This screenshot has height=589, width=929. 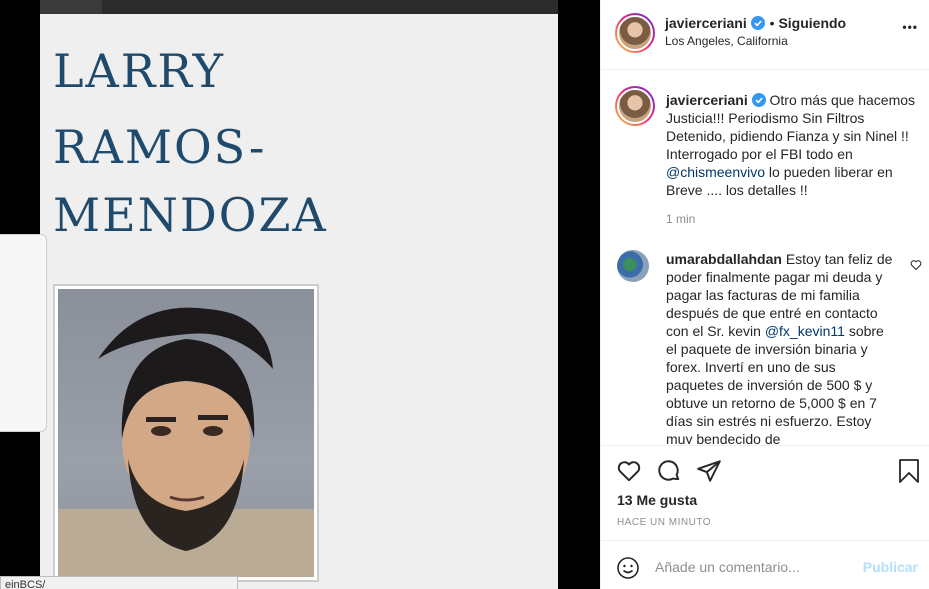 I want to click on emoji-icon, so click(x=628, y=568).